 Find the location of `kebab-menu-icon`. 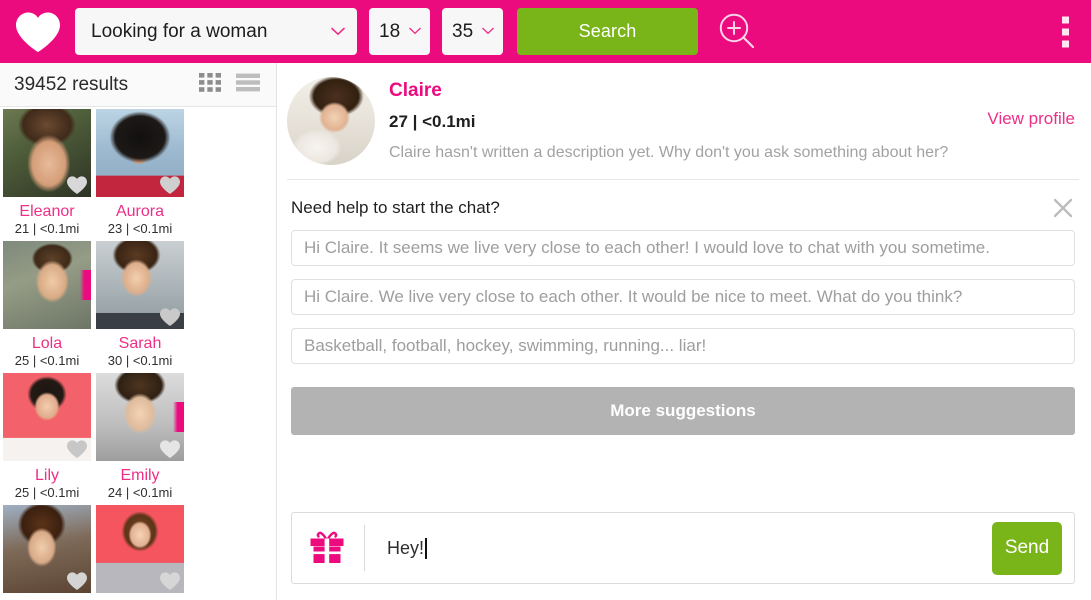

kebab-menu-icon is located at coordinates (1065, 31).